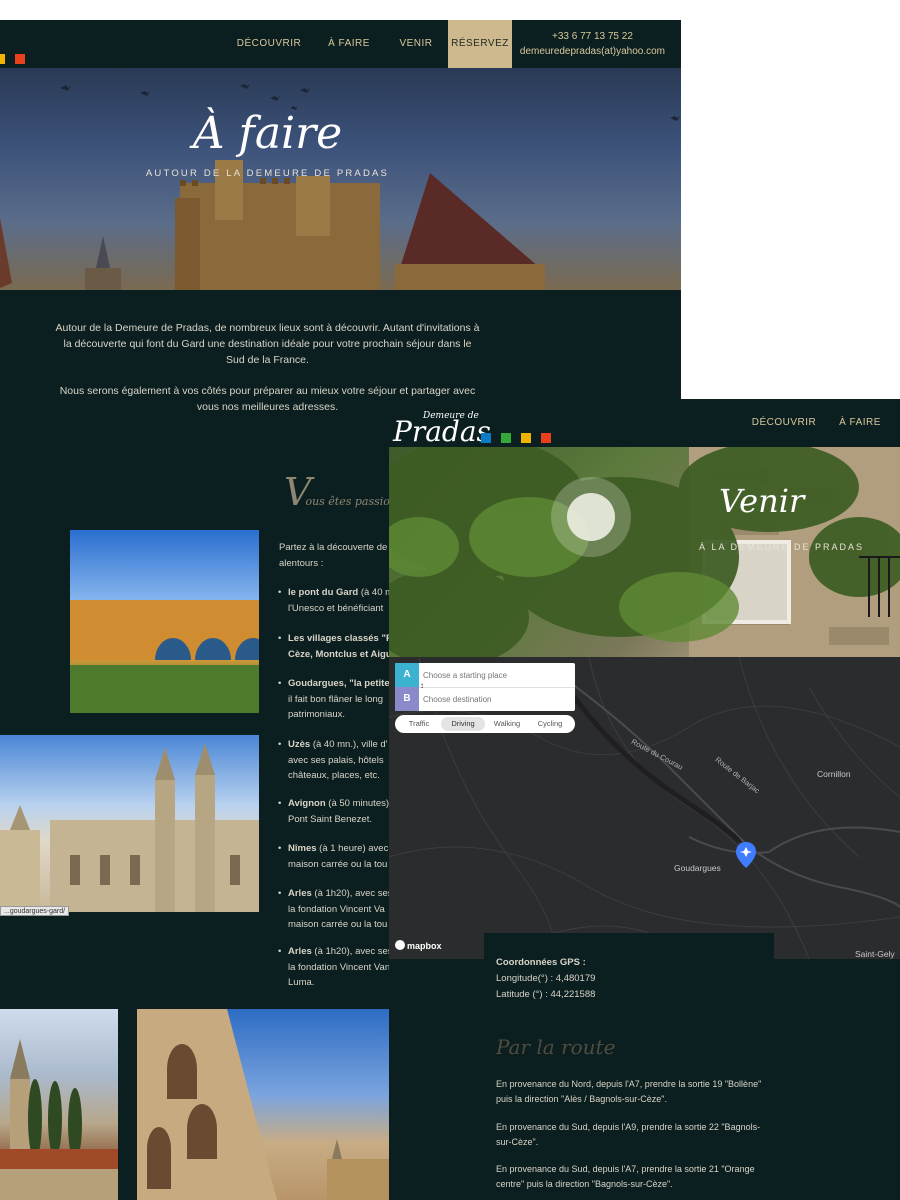 The height and width of the screenshot is (1200, 900). What do you see at coordinates (339, 683) in the screenshot?
I see `list-item-bold: Goudargues, "la petite` at bounding box center [339, 683].